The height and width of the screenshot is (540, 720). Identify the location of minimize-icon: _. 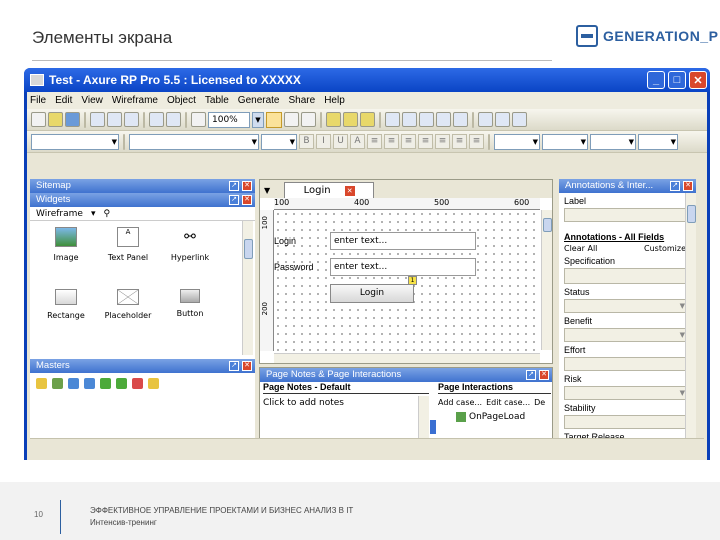
(656, 80).